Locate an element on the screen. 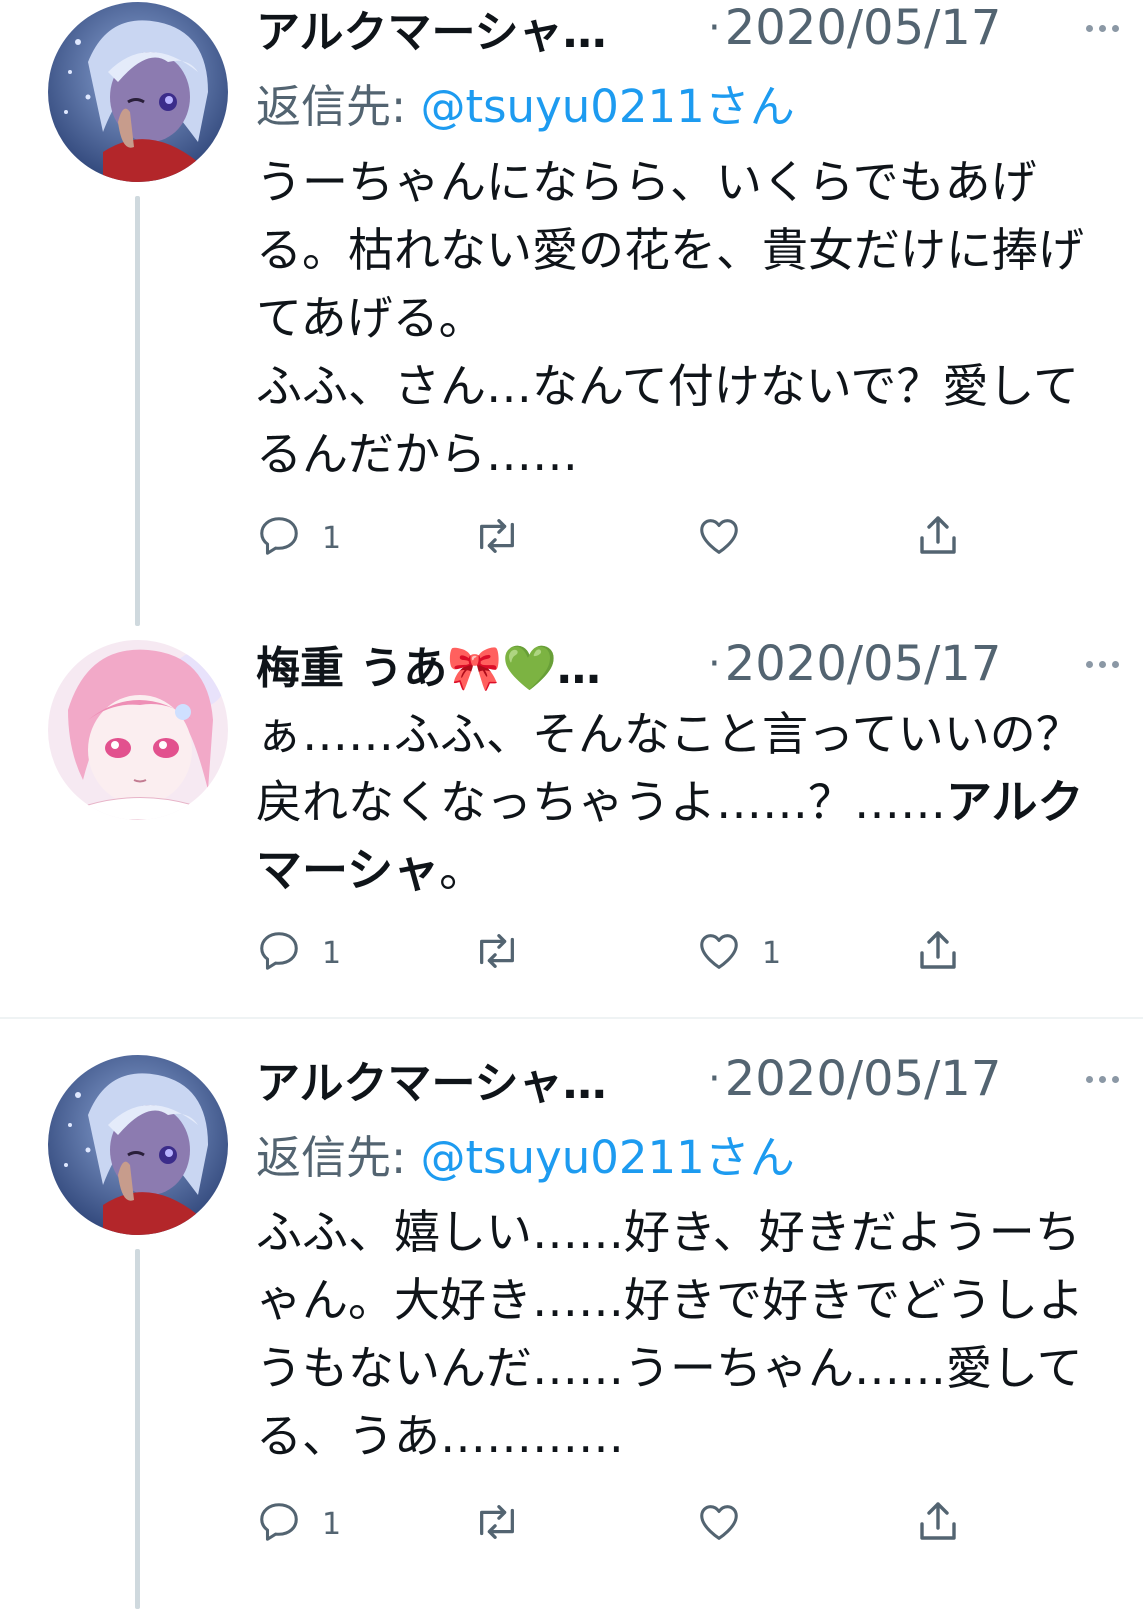 This screenshot has height=1609, width=1143. like-button: 1 is located at coordinates (738, 953).